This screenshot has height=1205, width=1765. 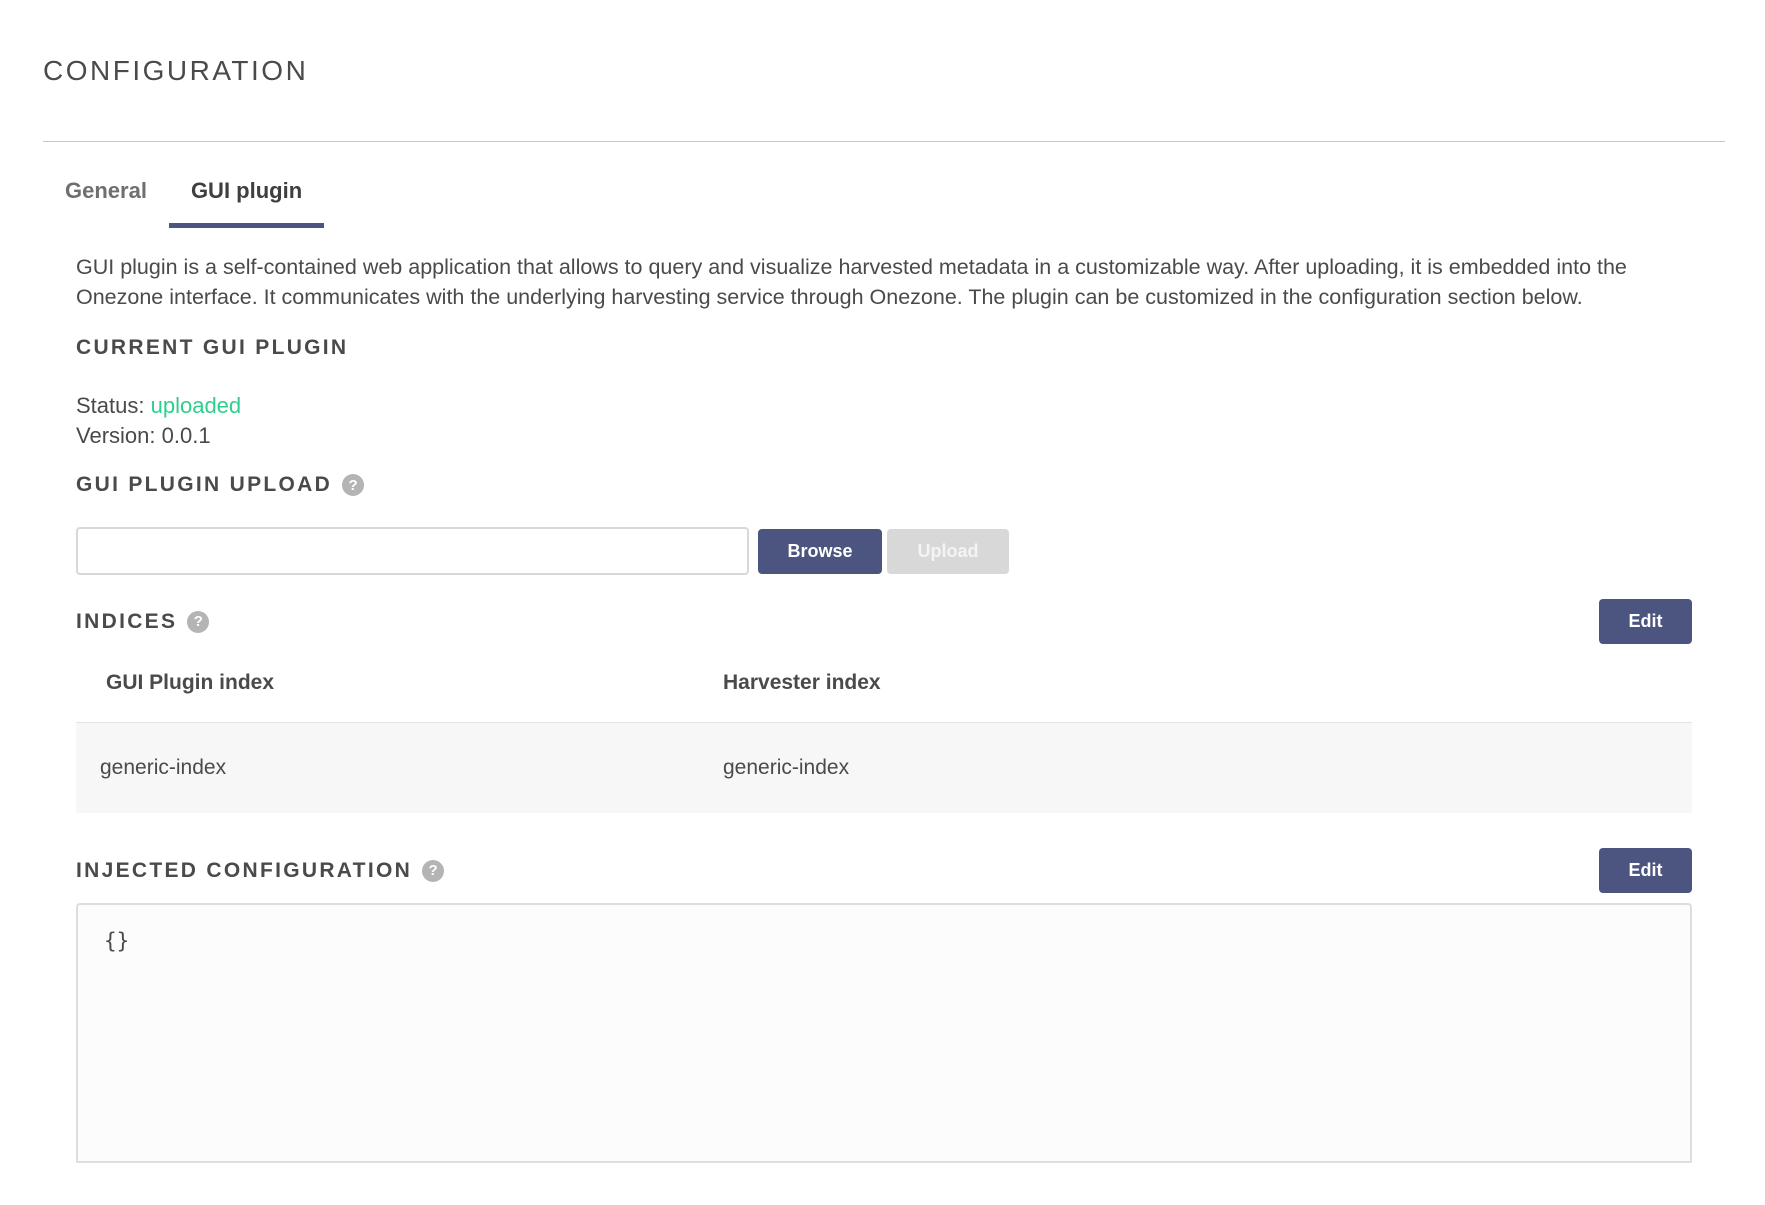 I want to click on indices-heading: INDICES ?, so click(x=143, y=621).